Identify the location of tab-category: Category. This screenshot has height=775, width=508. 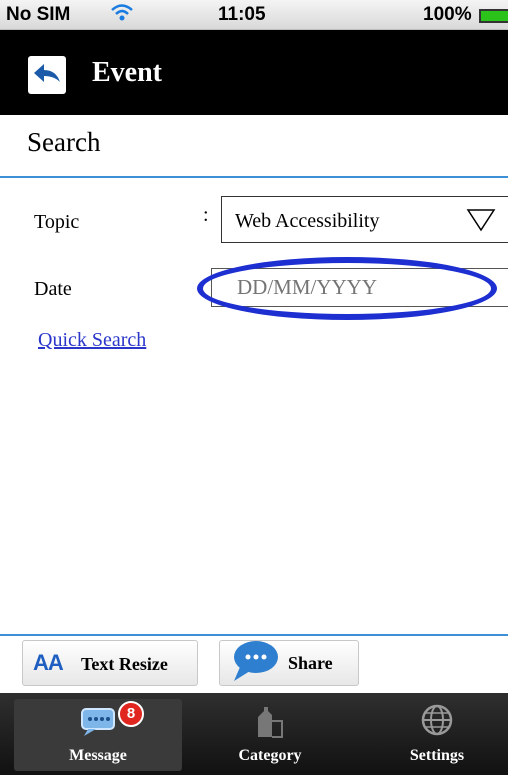
(270, 735).